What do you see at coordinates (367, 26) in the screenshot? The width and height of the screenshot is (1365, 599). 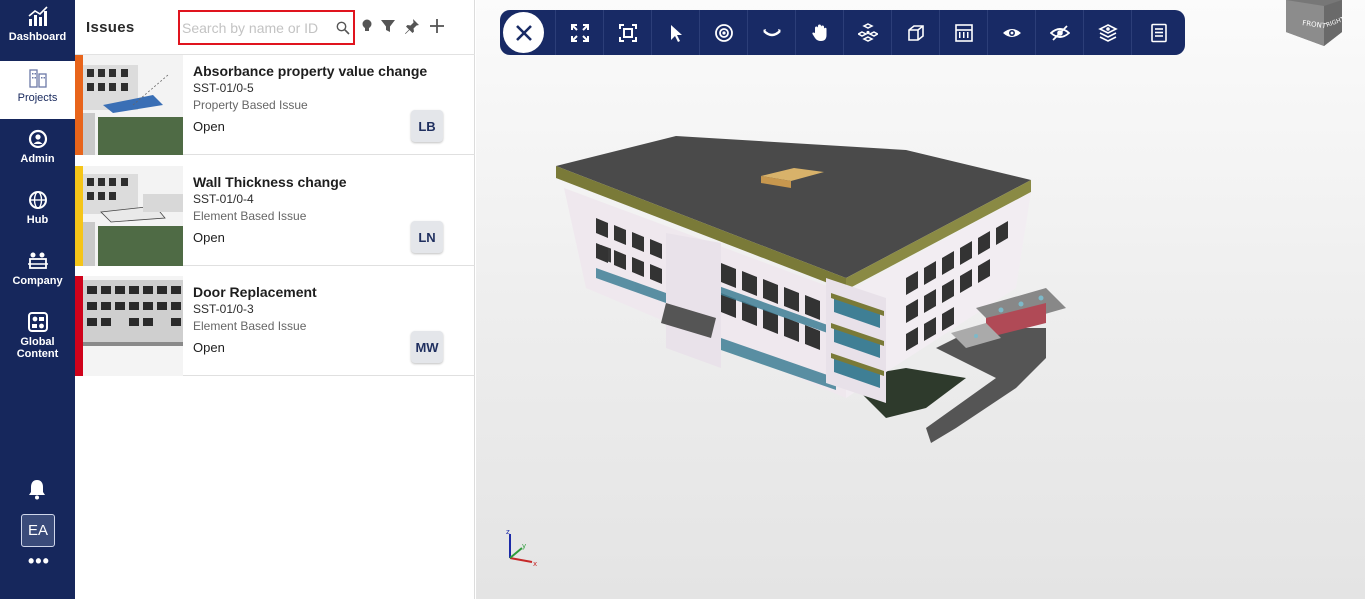 I see `lightbulb-icon` at bounding box center [367, 26].